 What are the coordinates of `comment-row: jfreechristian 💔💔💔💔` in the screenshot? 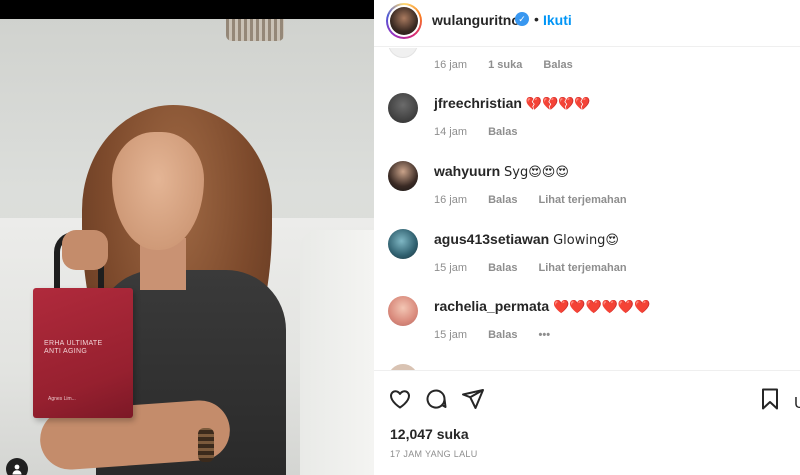 It's located at (512, 103).